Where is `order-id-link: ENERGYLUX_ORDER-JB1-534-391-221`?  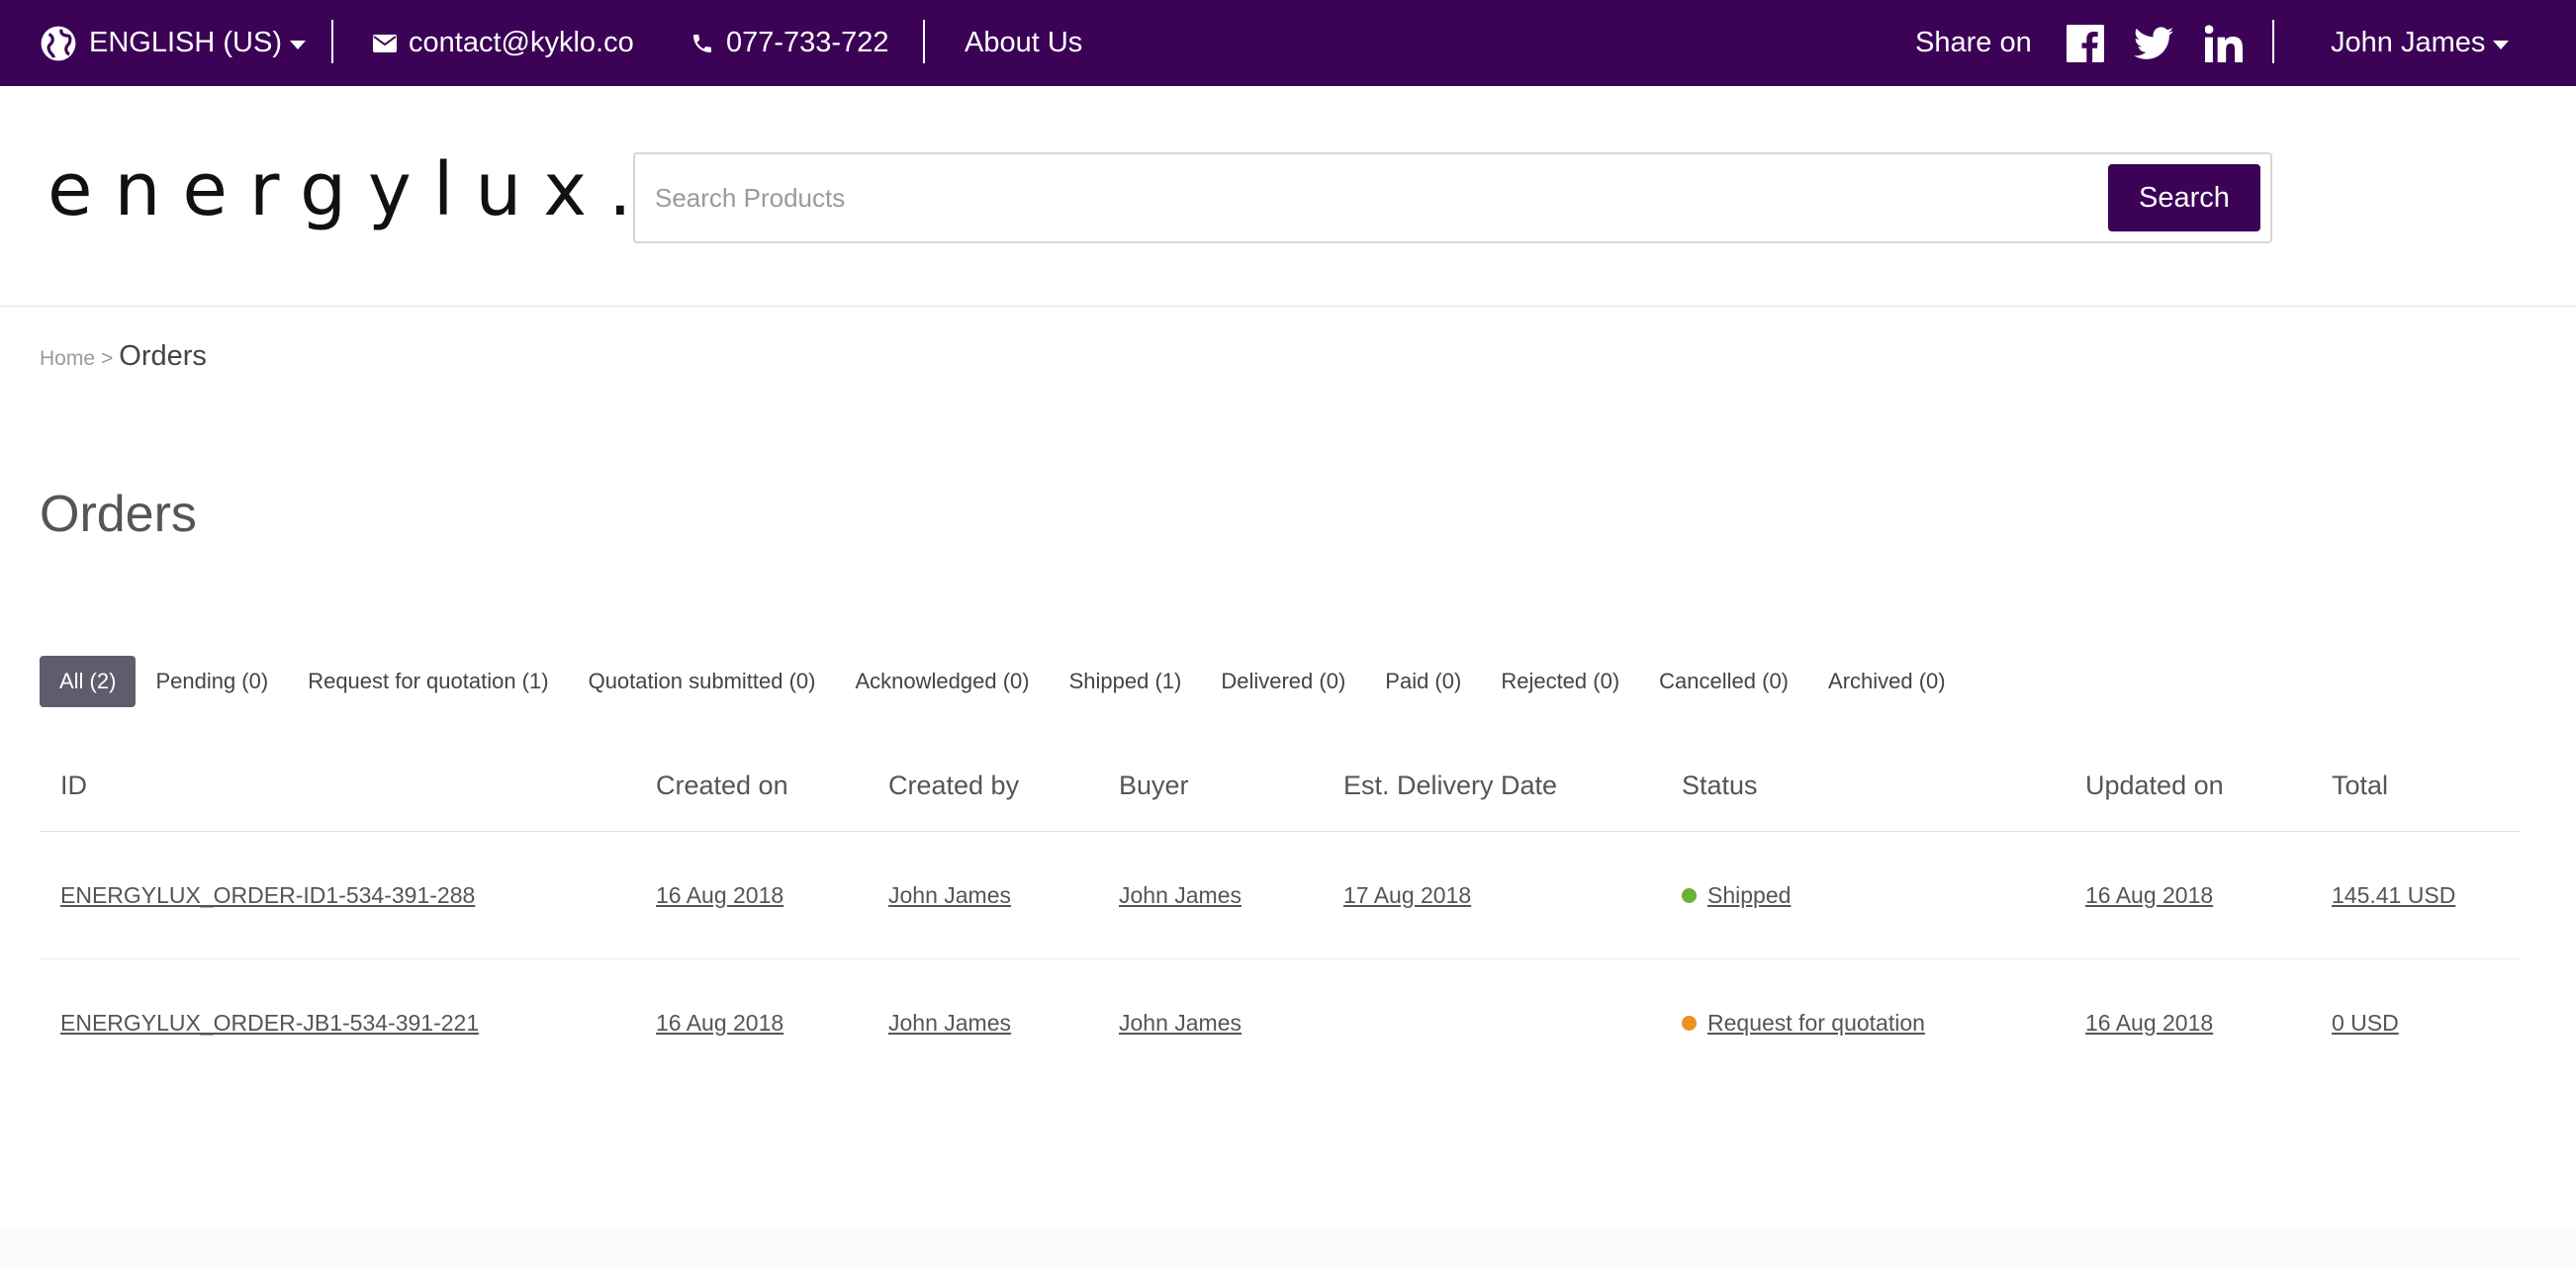
order-id-link: ENERGYLUX_ORDER-JB1-534-391-221 is located at coordinates (270, 1023).